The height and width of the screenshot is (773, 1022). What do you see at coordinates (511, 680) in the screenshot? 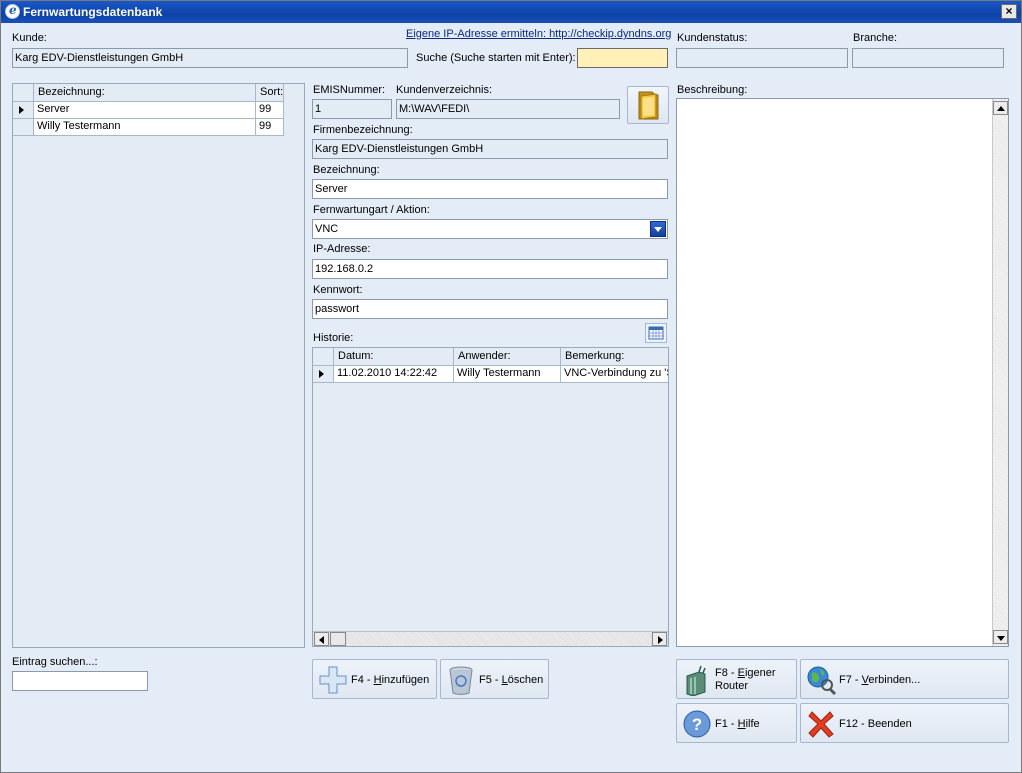
I see `delete-button-label: F5 - Löschen` at bounding box center [511, 680].